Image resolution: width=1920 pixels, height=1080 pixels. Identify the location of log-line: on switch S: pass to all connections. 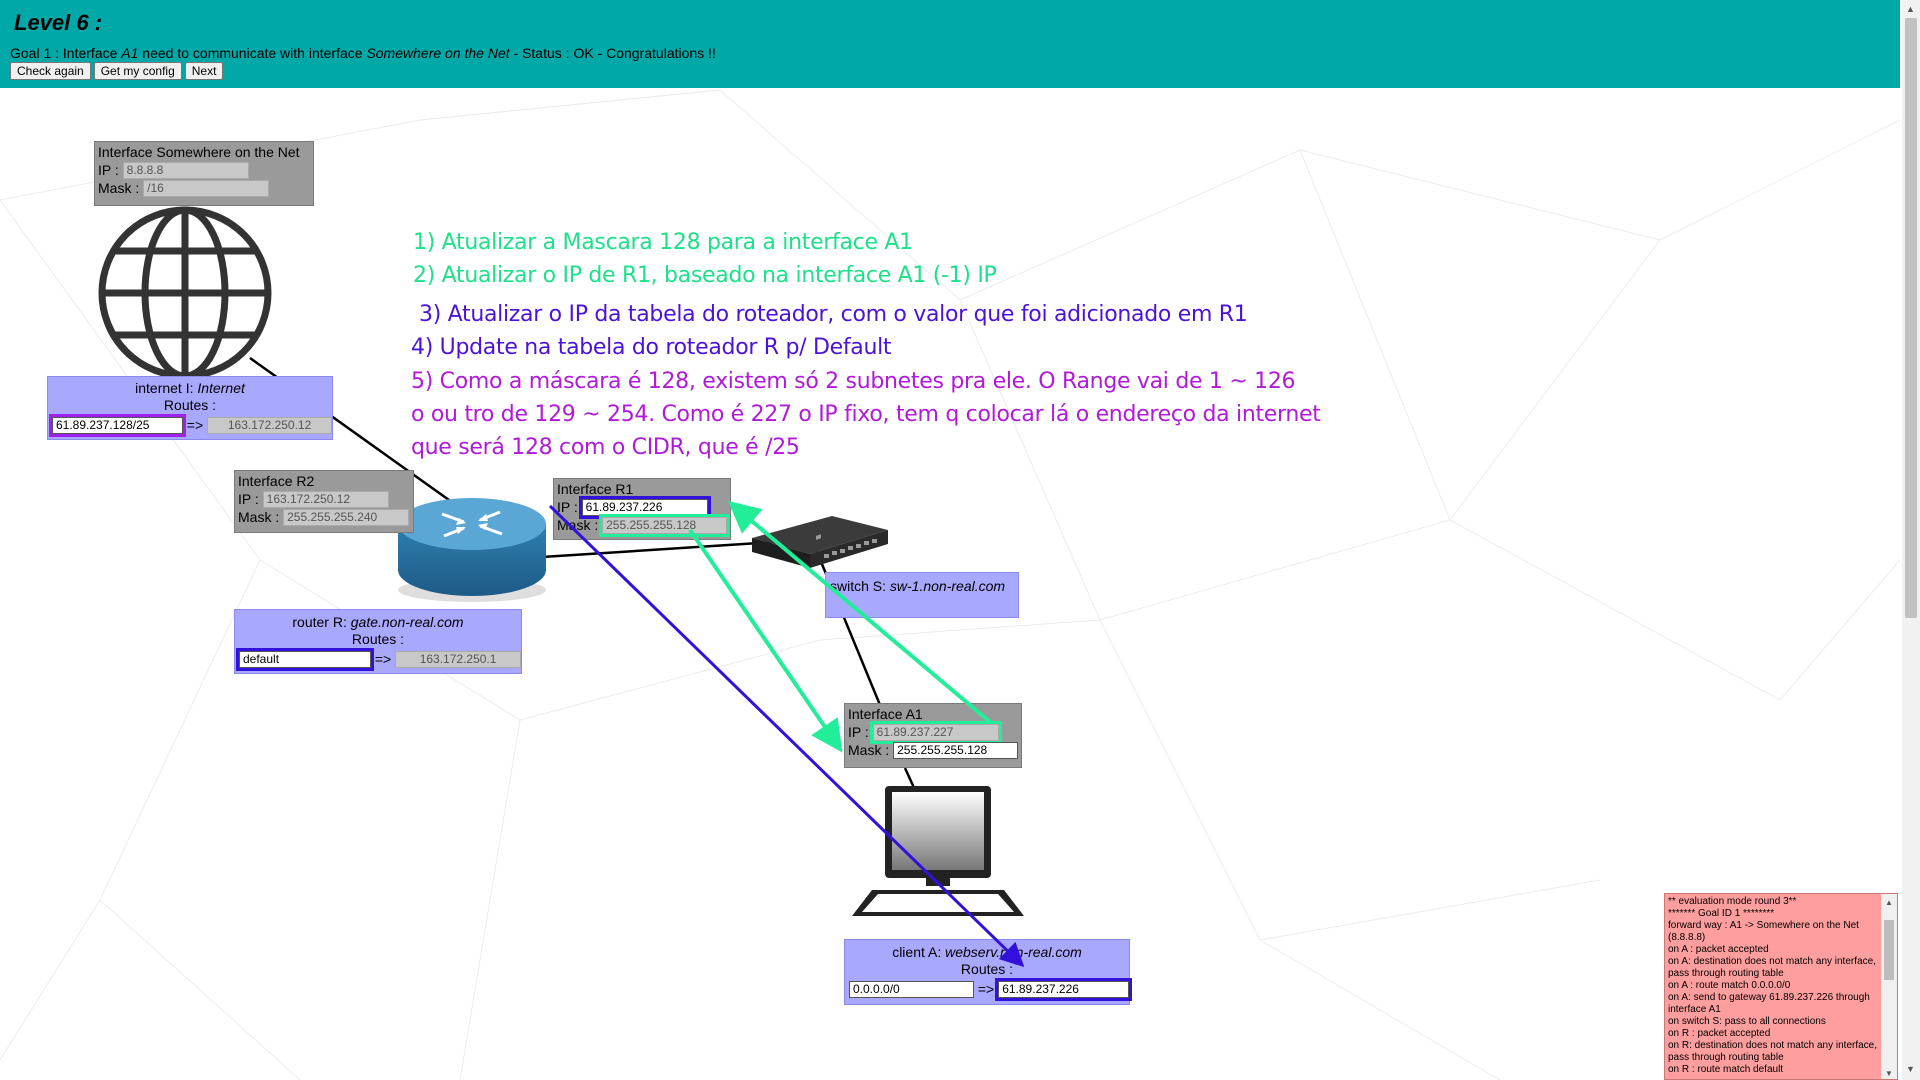
(1747, 1021).